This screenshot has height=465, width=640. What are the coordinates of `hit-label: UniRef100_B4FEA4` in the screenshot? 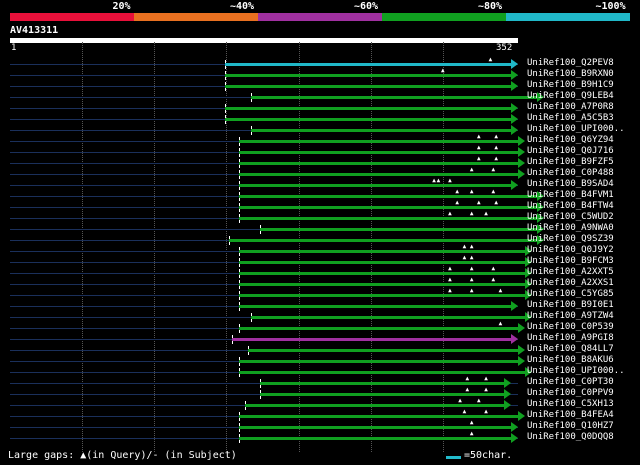 It's located at (570, 415).